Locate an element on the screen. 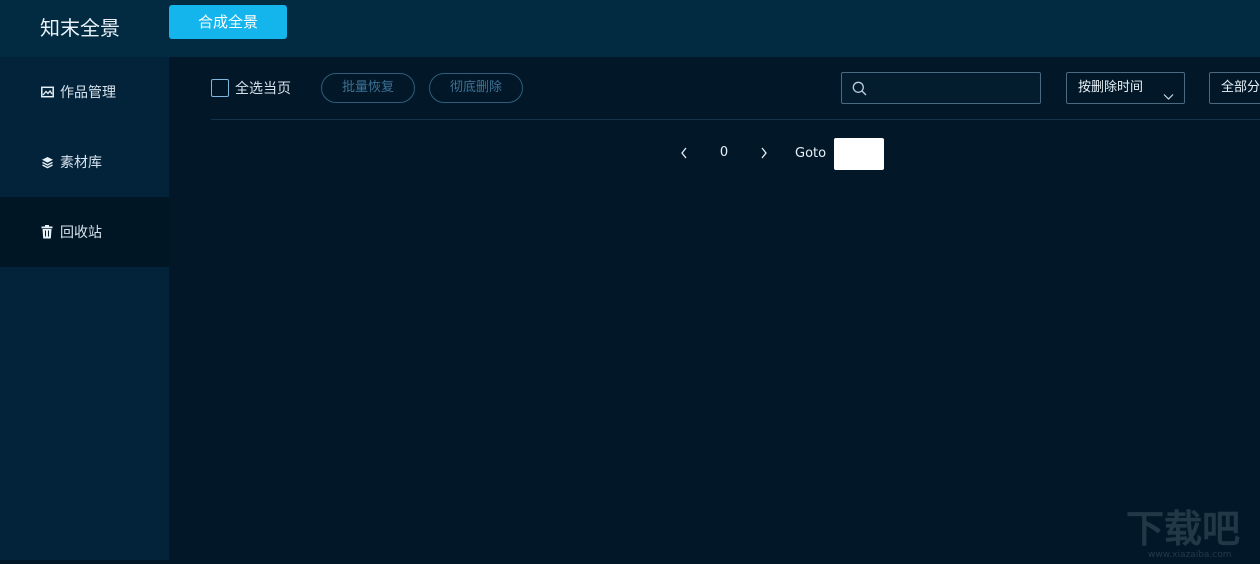  select-all-label: 全选当页 is located at coordinates (263, 88).